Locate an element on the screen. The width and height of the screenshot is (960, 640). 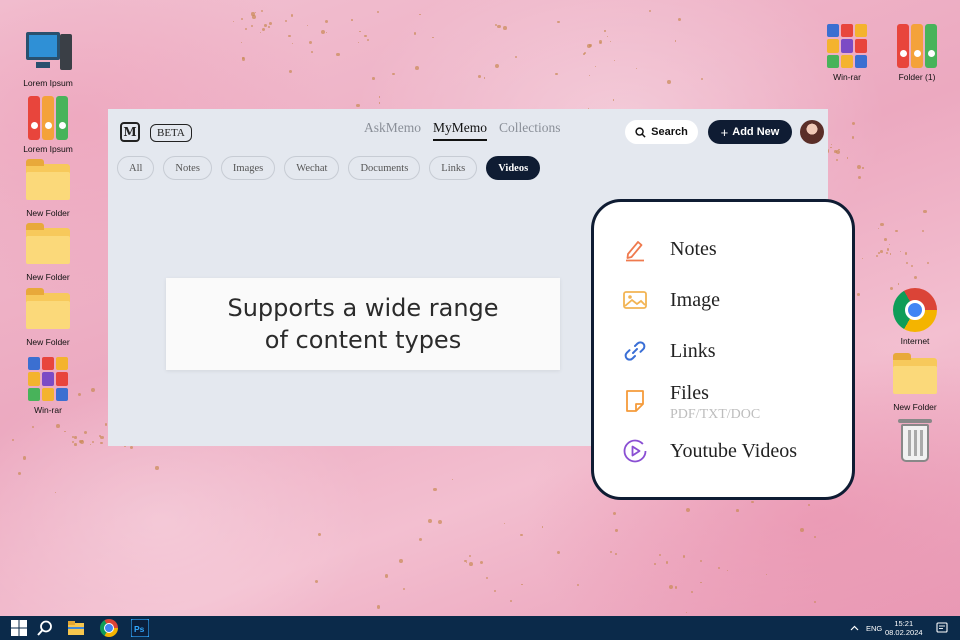
tray-chevron-up-icon is located at coordinates (854, 628).